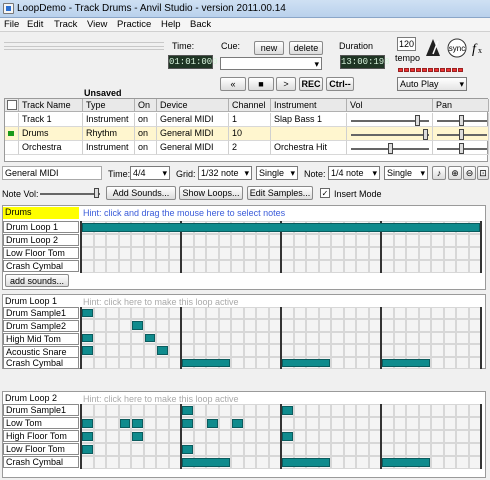  Describe the element at coordinates (406, 173) in the screenshot. I see `note-mode-select: Single` at that location.